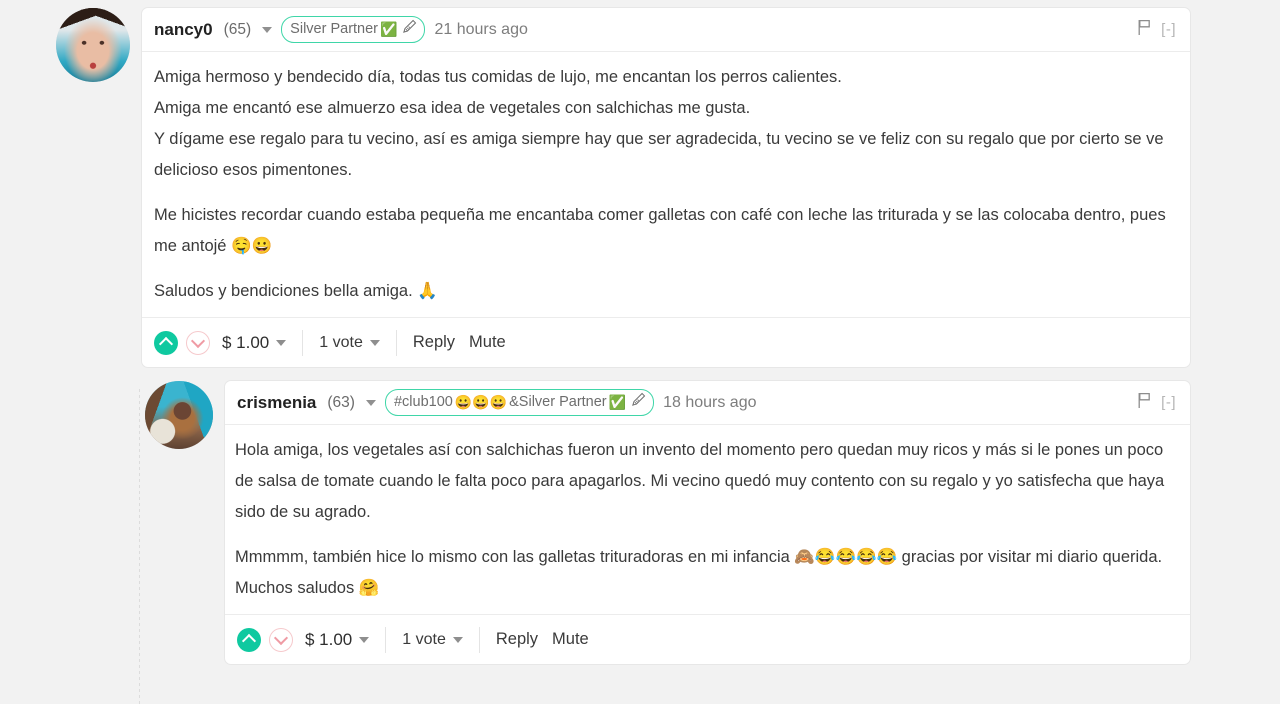  I want to click on status-badge: Silver Partner ✅, so click(353, 29).